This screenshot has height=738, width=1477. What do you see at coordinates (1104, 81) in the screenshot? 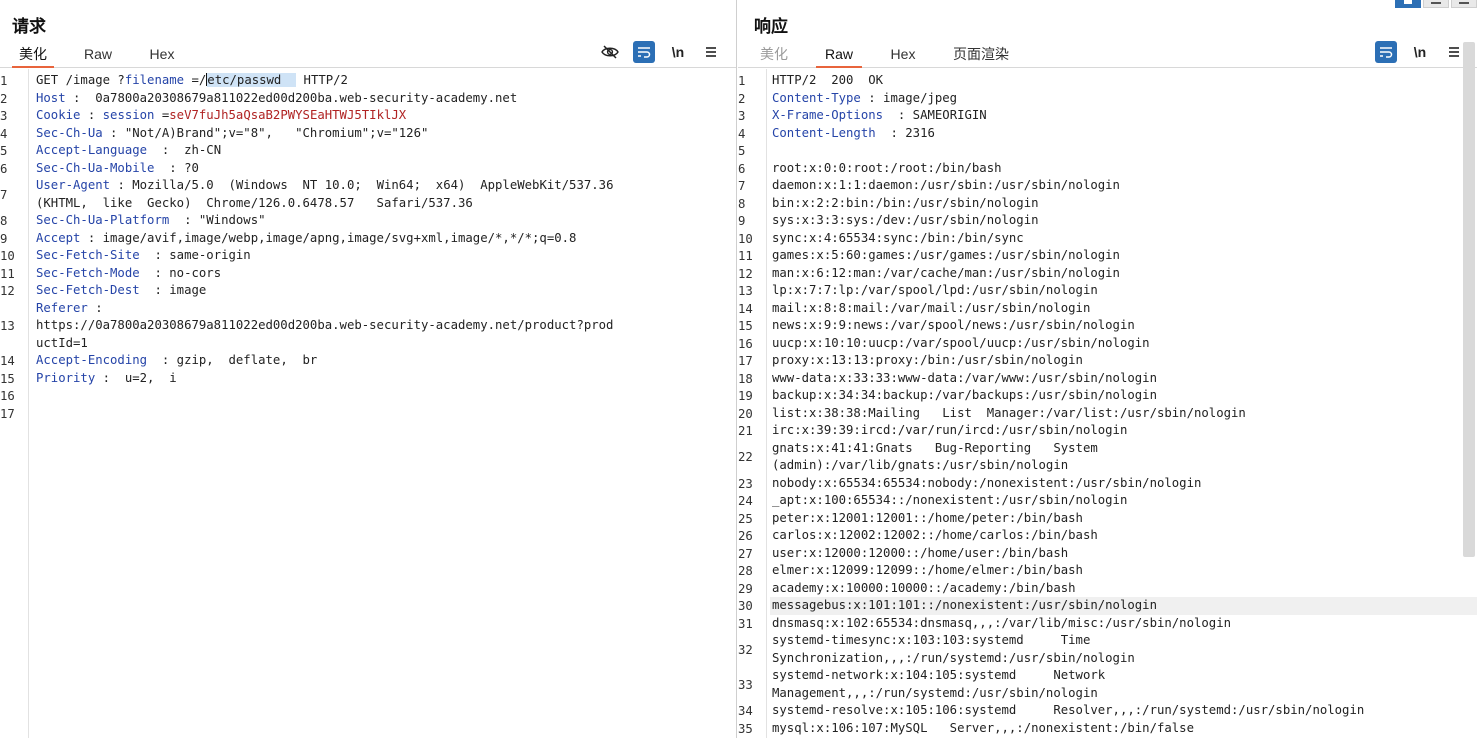
I see `code-line: 1 HTTP/2 200 OK` at bounding box center [1104, 81].